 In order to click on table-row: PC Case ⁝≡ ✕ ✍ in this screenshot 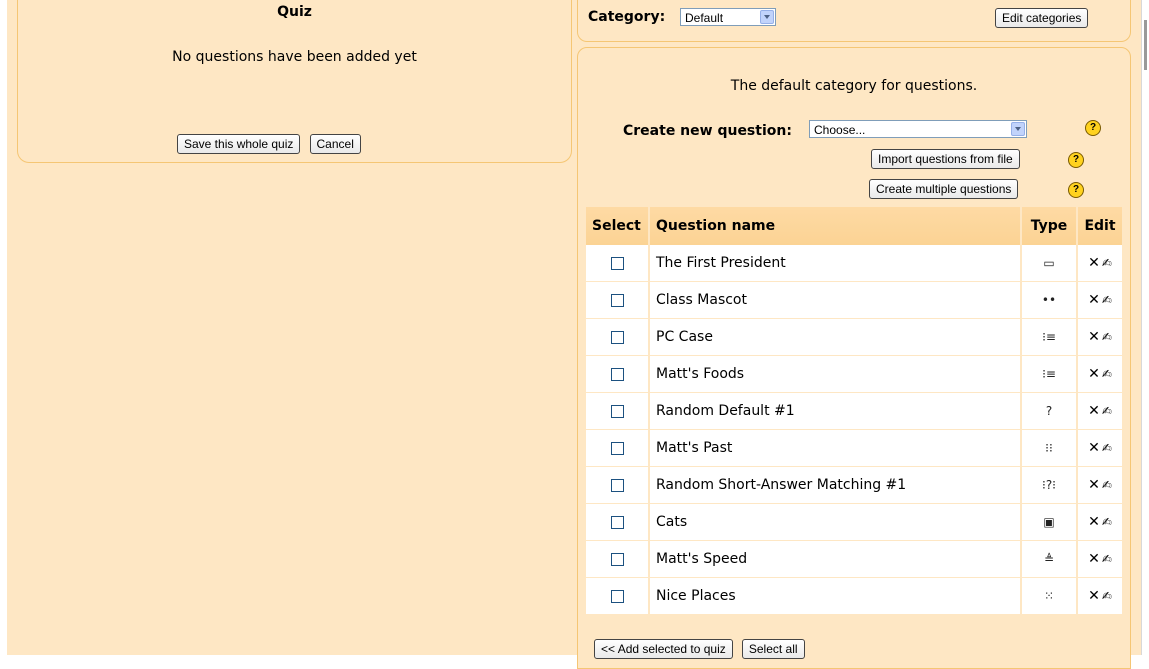, I will do `click(854, 337)`.